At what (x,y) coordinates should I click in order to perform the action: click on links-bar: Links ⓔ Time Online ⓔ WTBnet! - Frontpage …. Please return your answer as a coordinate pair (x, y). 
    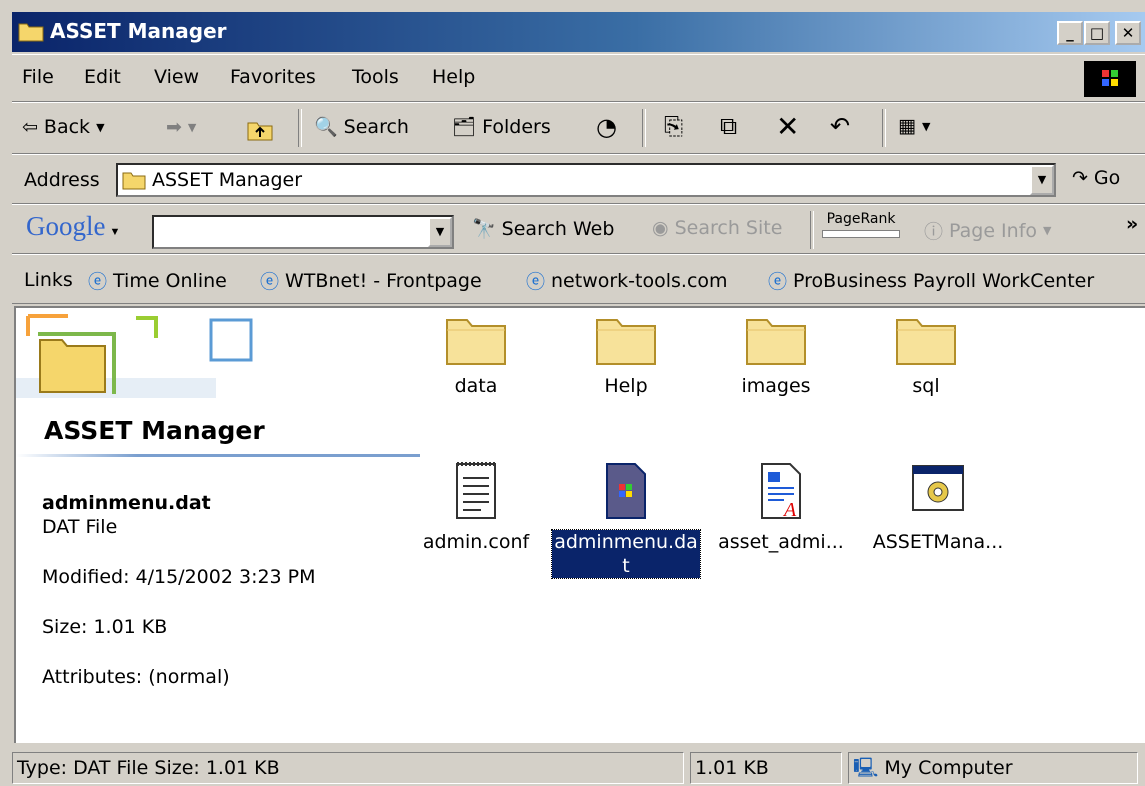
    Looking at the image, I should click on (578, 279).